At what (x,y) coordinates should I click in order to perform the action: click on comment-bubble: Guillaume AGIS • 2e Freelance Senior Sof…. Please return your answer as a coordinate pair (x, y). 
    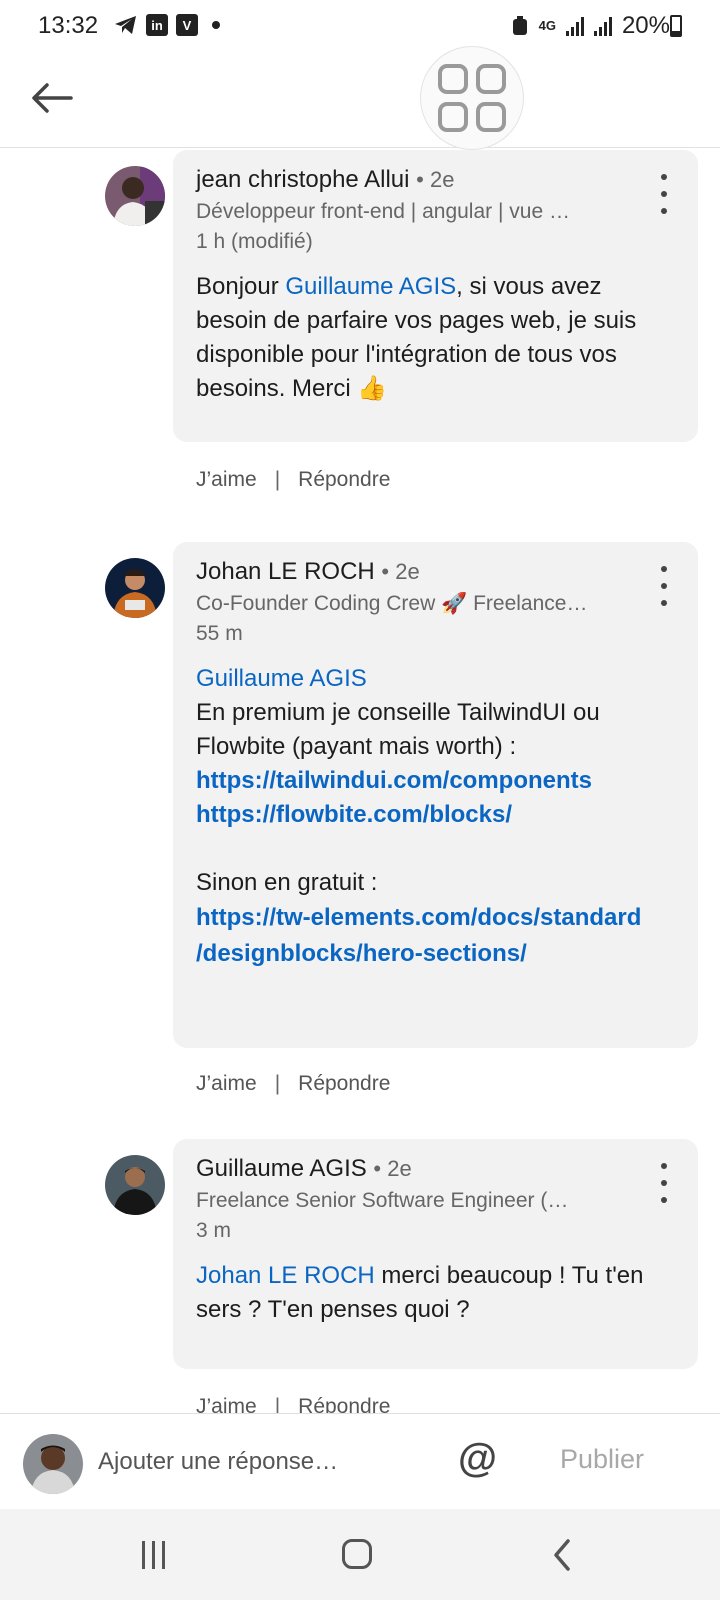
    Looking at the image, I should click on (435, 1254).